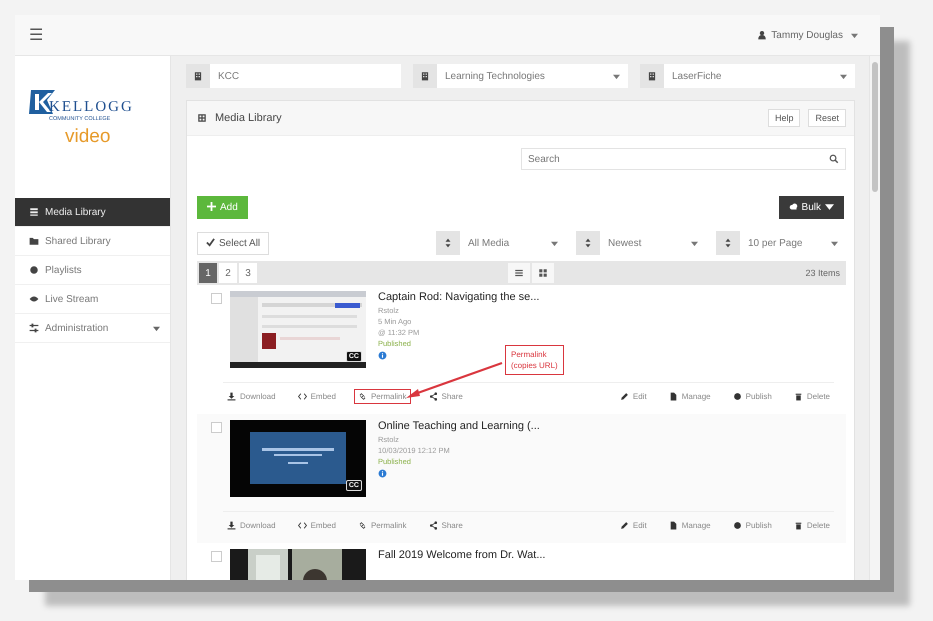 This screenshot has height=621, width=933. Describe the element at coordinates (762, 35) in the screenshot. I see `person-icon` at that location.